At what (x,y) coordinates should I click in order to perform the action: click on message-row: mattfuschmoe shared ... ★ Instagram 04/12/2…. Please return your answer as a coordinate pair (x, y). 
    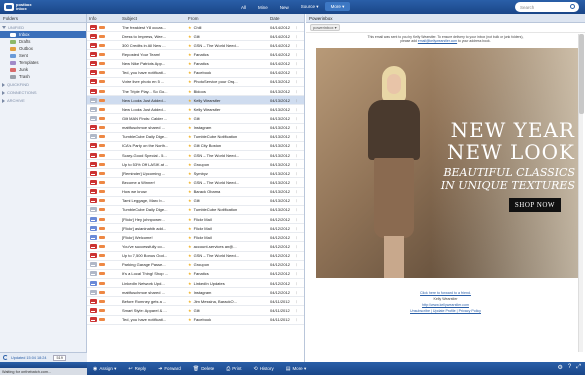
    Looking at the image, I should click on (195, 293).